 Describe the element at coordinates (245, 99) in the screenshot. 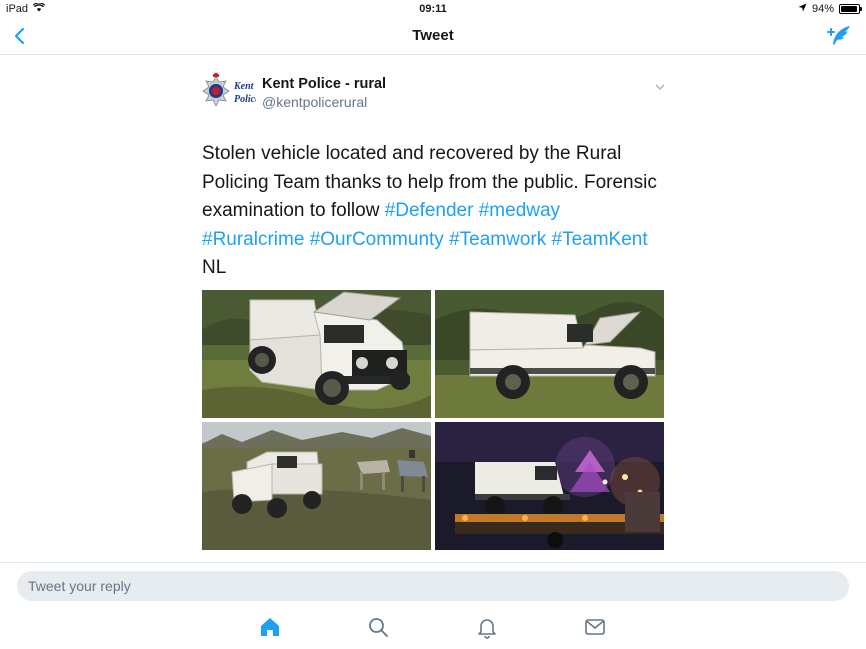

I see `avatar-text-police: Police` at that location.